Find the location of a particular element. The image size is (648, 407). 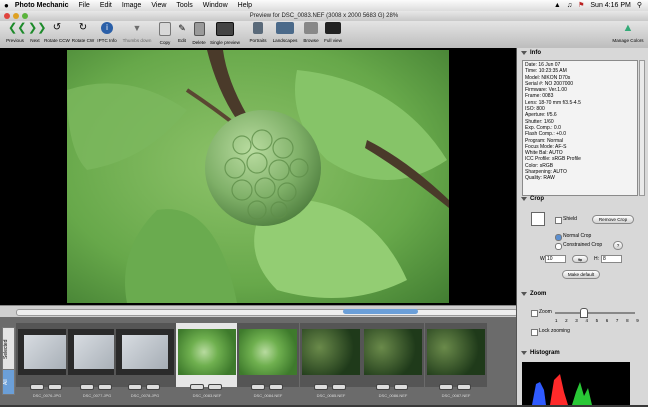

single-preview-button: Single preview is located at coordinates (225, 34).